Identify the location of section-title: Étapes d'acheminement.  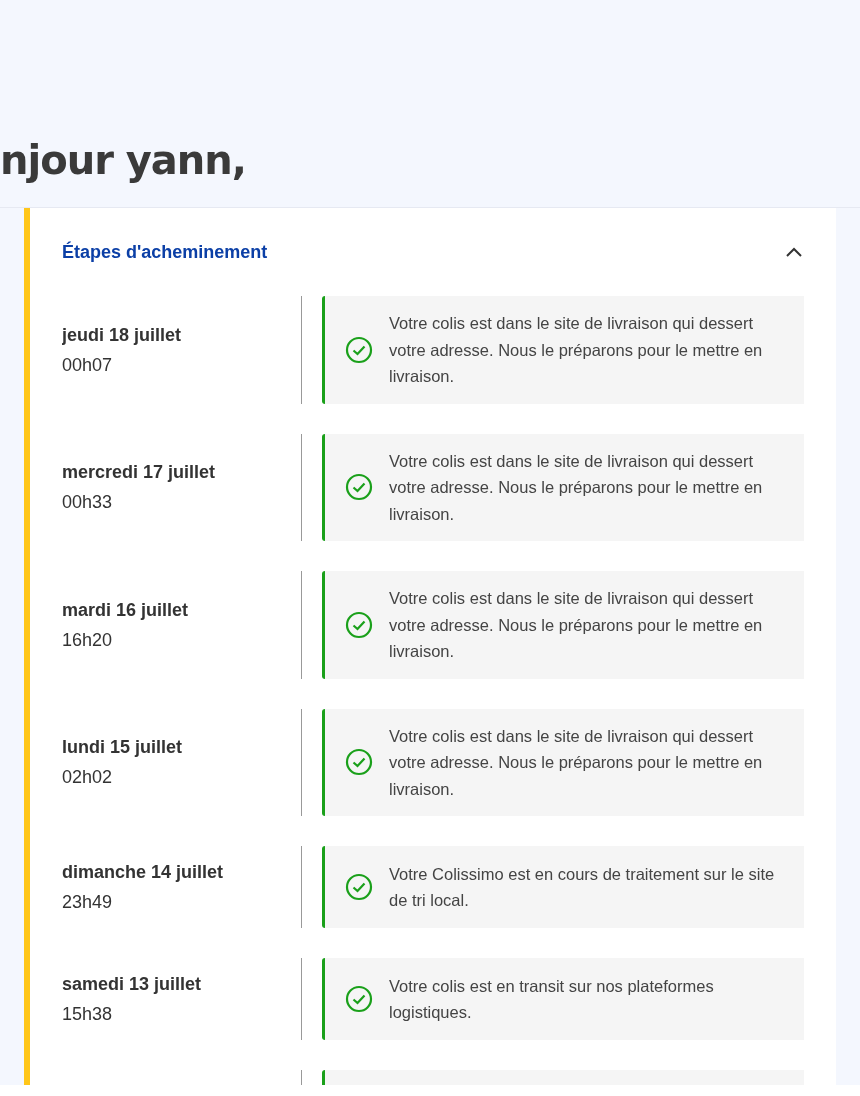
(165, 252).